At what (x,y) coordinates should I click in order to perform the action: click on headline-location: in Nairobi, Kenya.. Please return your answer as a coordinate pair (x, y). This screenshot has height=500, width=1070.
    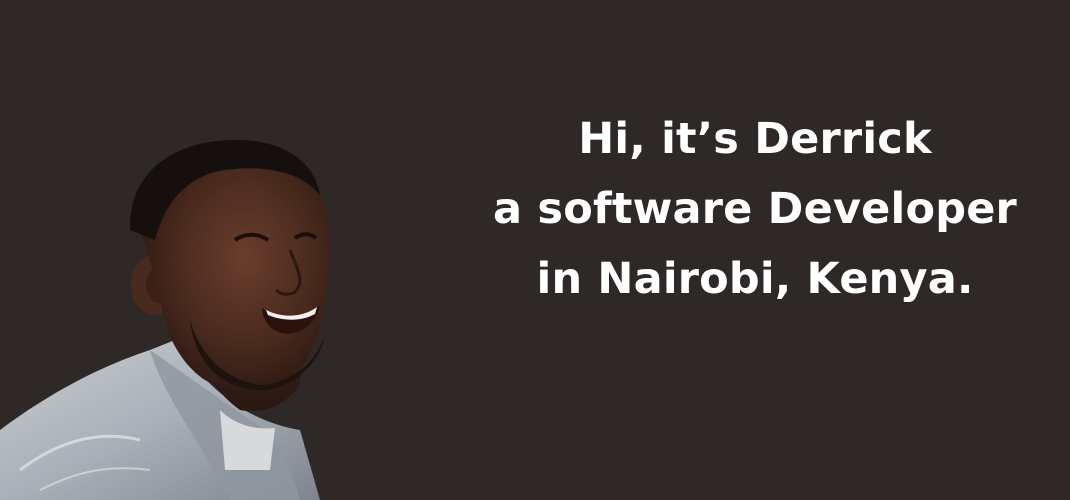
    Looking at the image, I should click on (755, 279).